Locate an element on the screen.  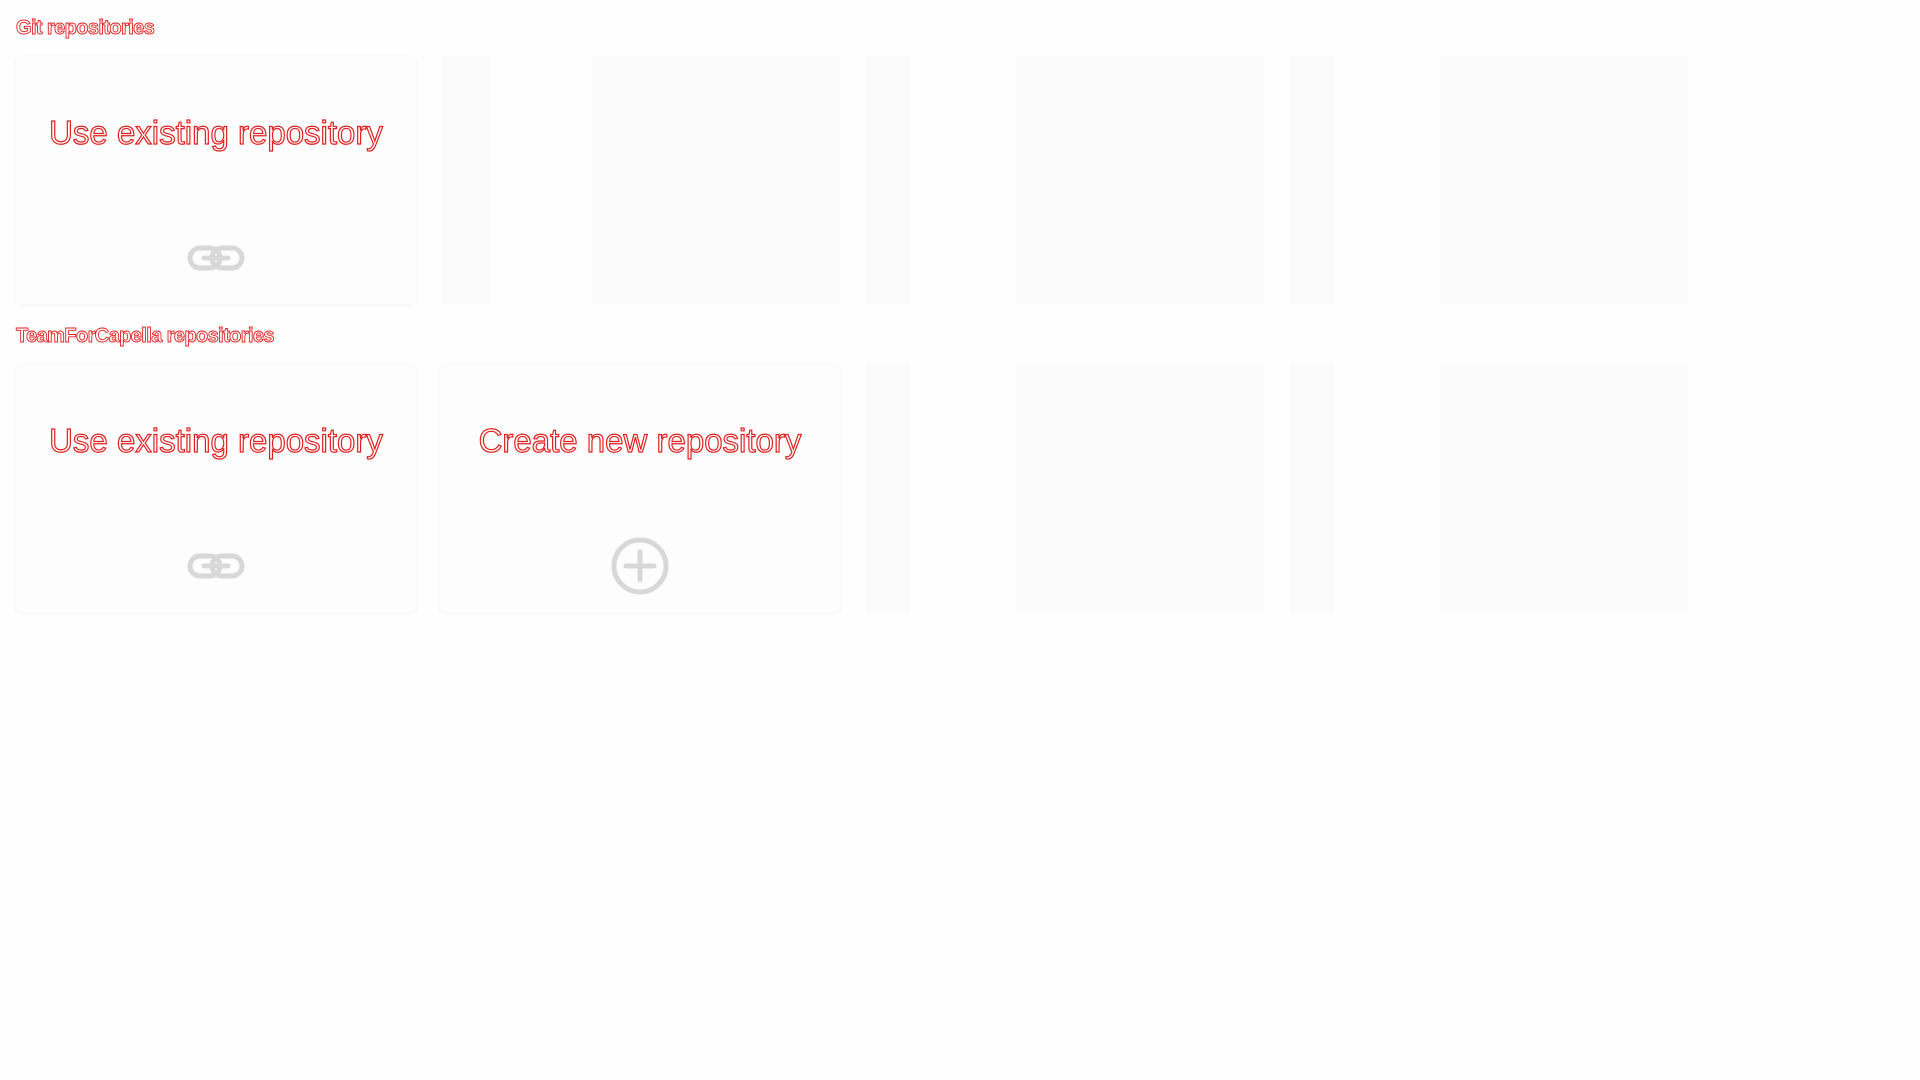
git-use-existing-repository-tile: Use existing repository is located at coordinates (216, 180).